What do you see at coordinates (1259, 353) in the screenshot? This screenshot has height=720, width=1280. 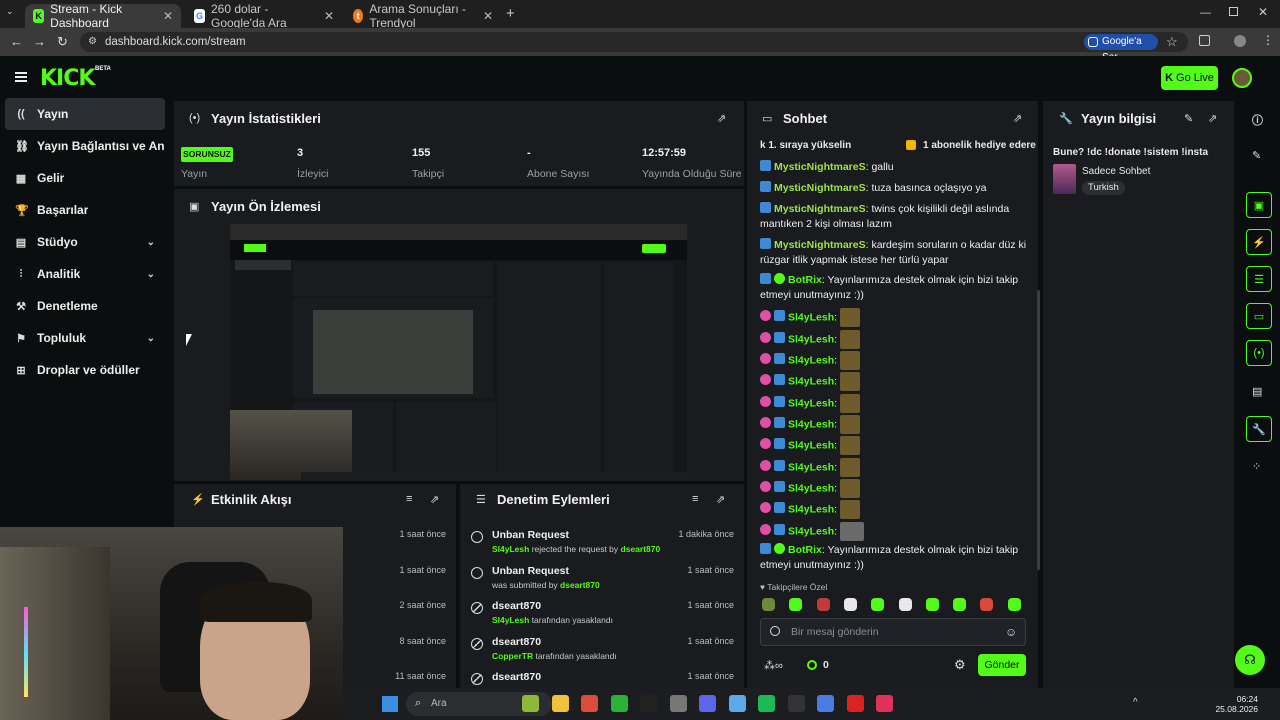 I see `rail-stats-button: (•)` at bounding box center [1259, 353].